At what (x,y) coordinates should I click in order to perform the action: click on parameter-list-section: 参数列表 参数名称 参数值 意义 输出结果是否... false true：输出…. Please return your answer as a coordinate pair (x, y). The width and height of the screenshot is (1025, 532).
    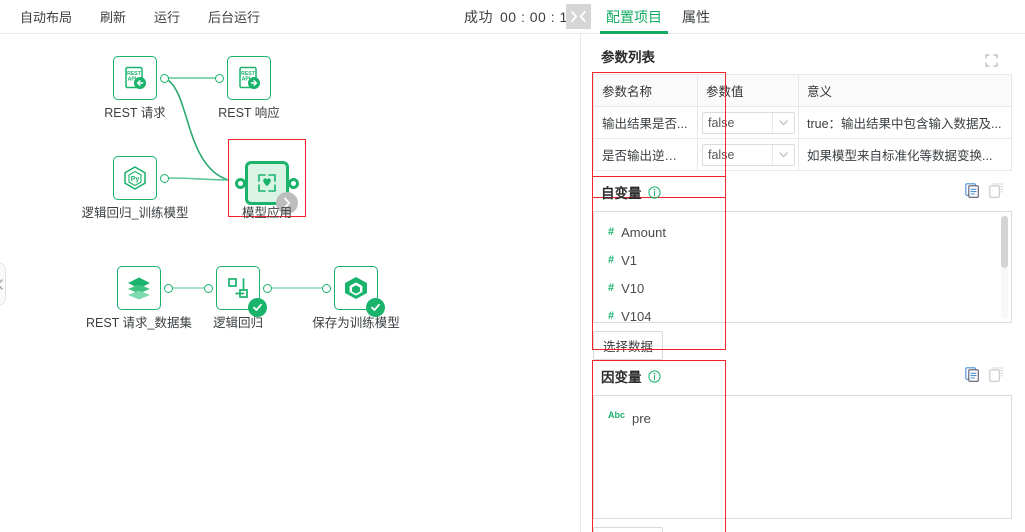
    Looking at the image, I should click on (802, 105).